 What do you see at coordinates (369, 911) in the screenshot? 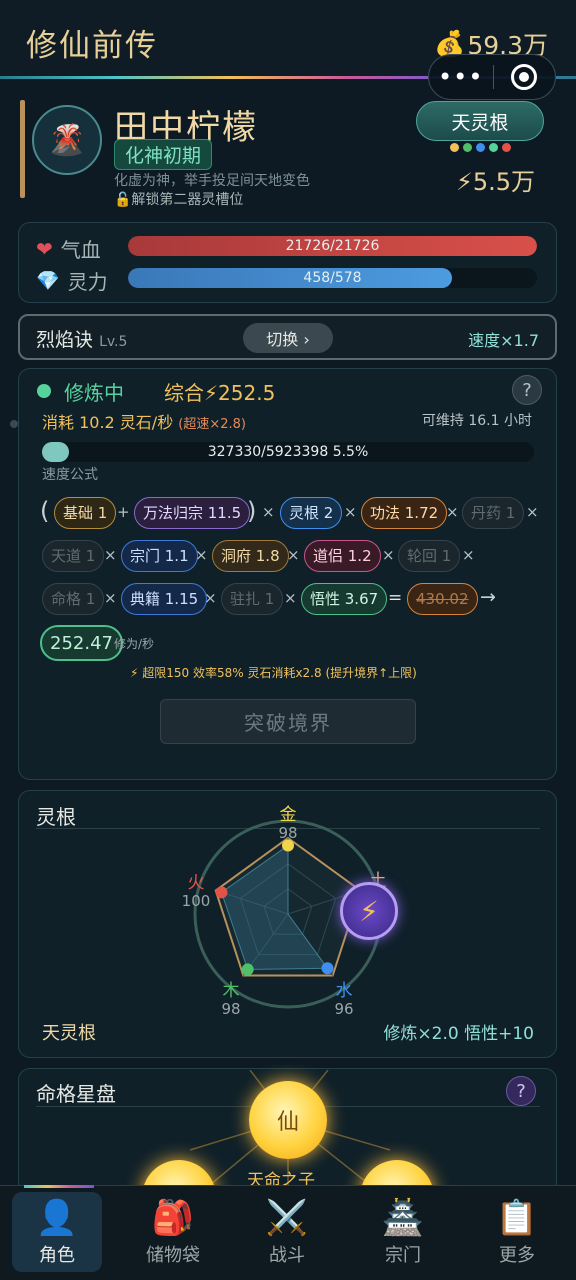
I see `lightning-icon: ⚡` at bounding box center [369, 911].